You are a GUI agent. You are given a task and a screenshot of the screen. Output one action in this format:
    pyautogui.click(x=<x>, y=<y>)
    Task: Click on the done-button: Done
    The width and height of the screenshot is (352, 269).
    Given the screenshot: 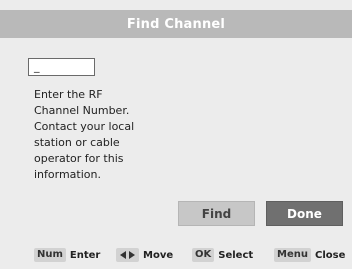 What is the action you would take?
    pyautogui.click(x=304, y=213)
    